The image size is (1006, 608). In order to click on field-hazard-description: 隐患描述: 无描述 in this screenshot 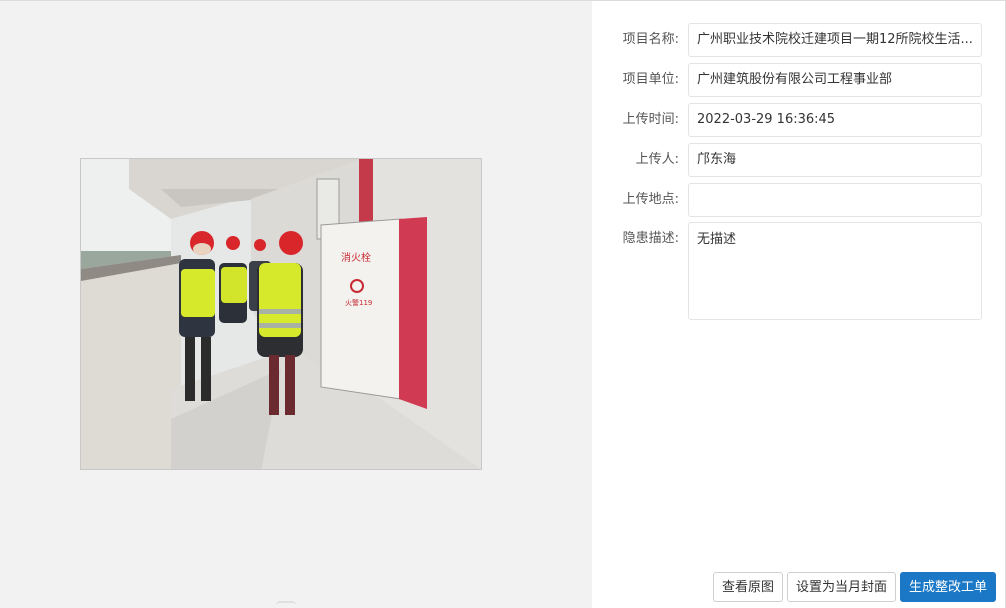, I will do `click(798, 271)`.